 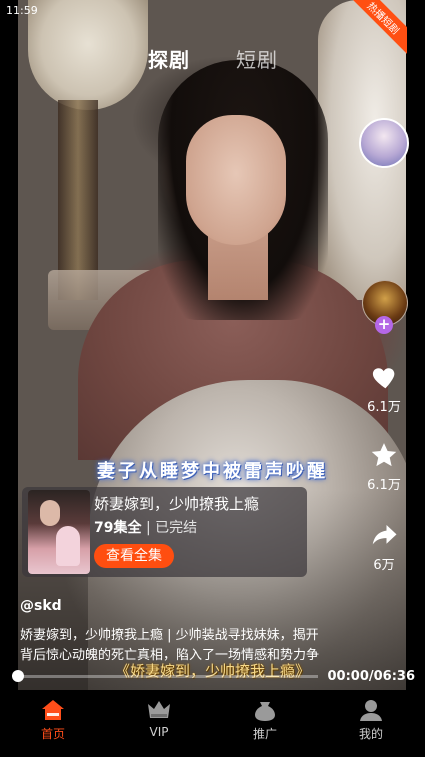 I want to click on creator-avatar, so click(x=384, y=143).